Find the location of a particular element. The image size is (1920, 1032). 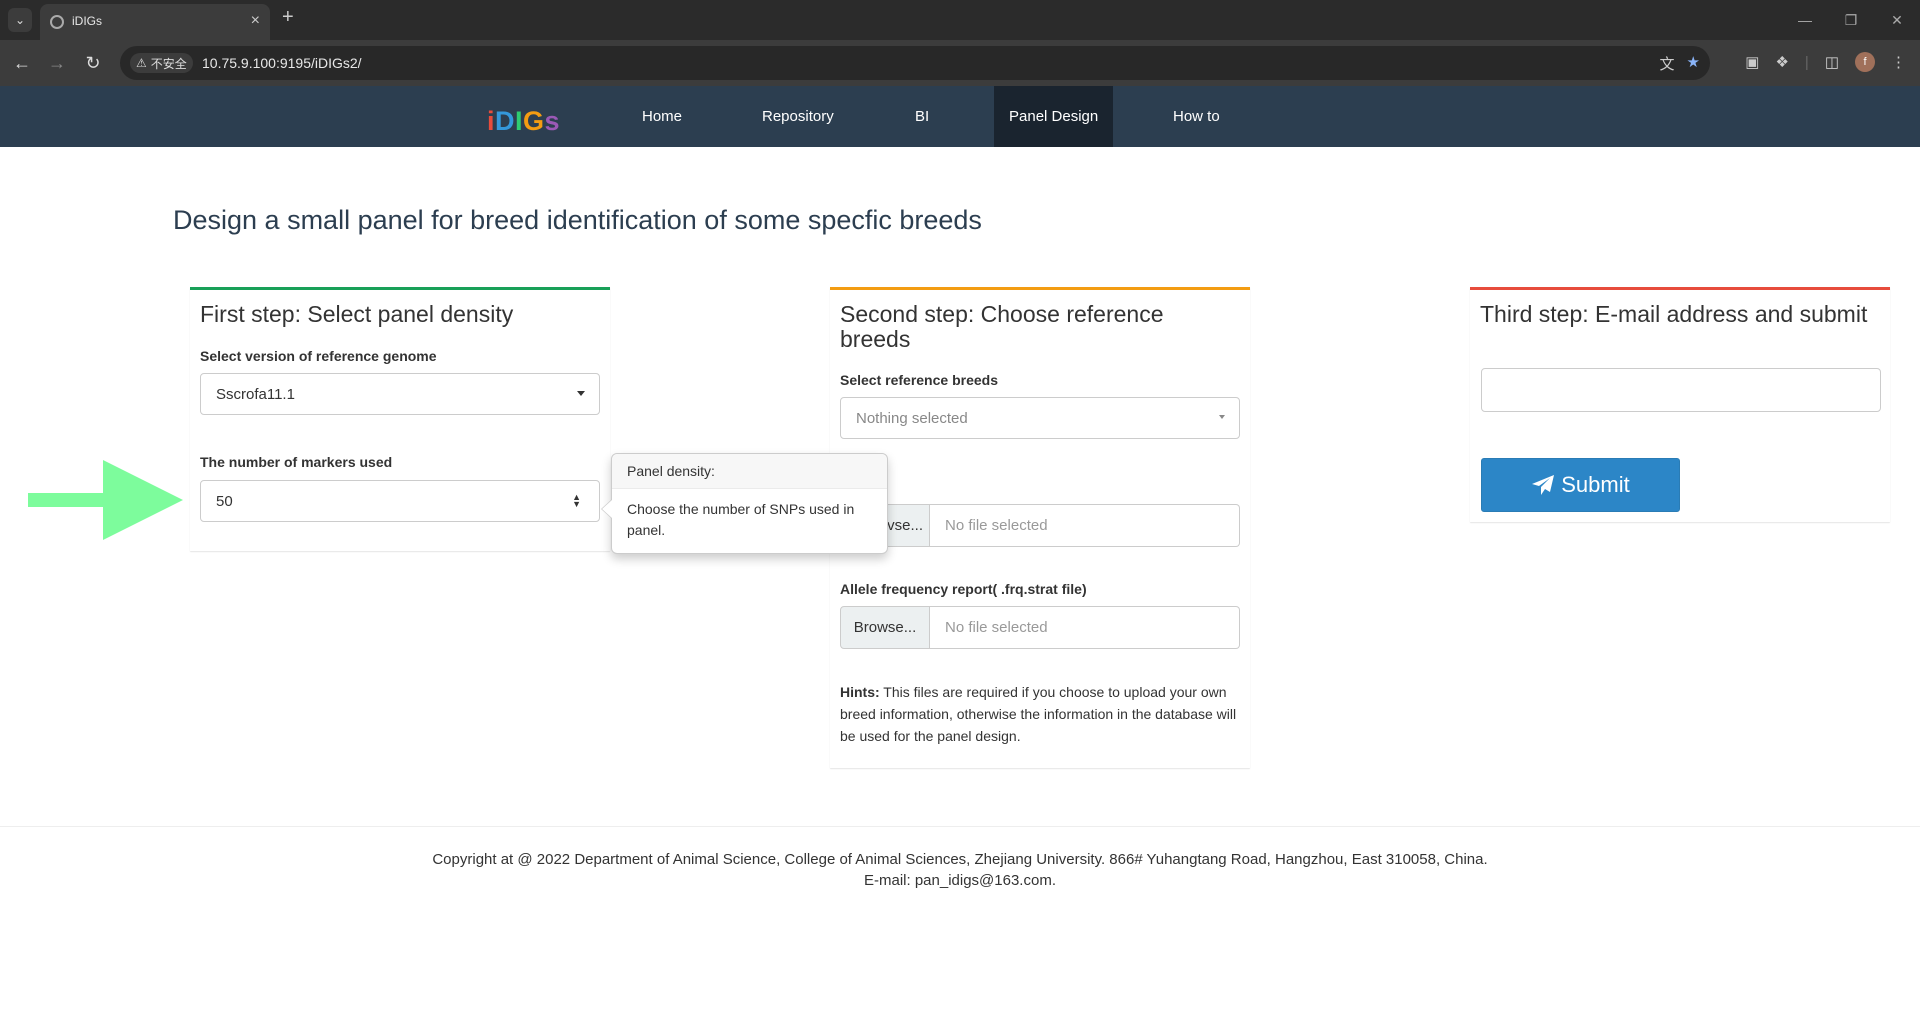

bookmark-star-icon: ★ is located at coordinates (1693, 63).